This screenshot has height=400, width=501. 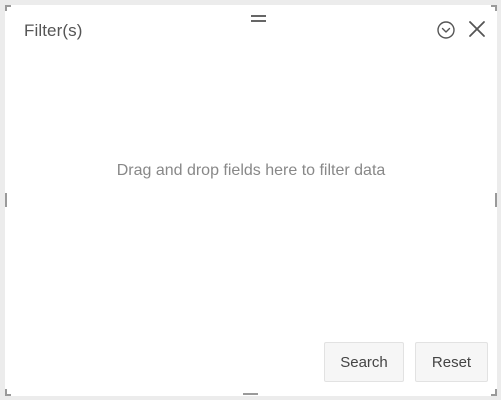 I want to click on resize-handle-bottom-right-v, so click(x=496, y=392).